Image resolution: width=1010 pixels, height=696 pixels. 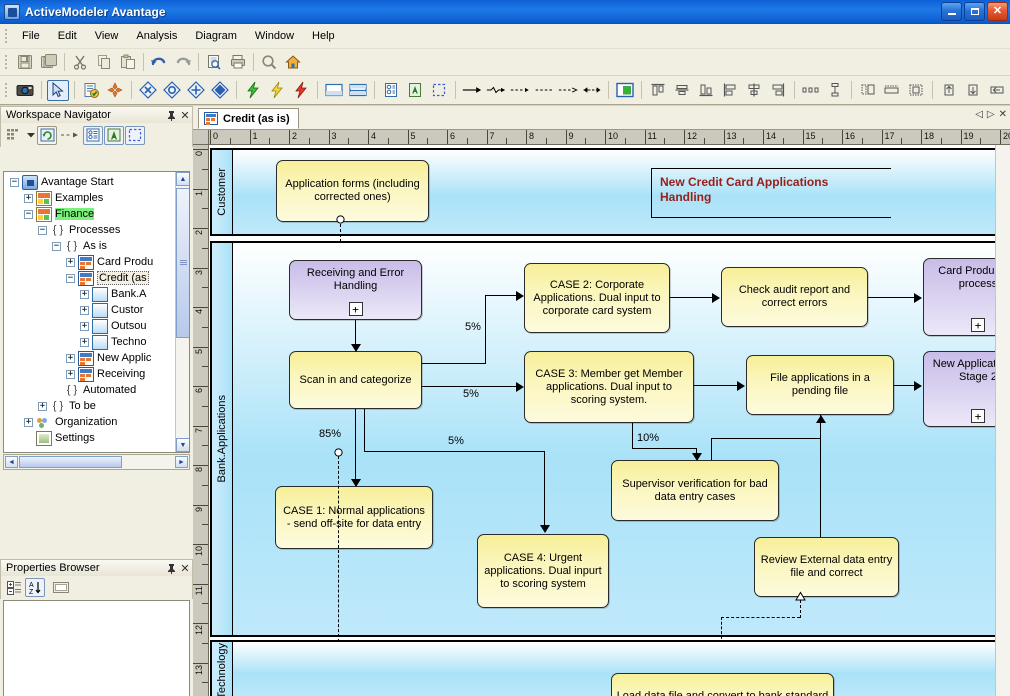 I want to click on size-height-icon, so click(x=916, y=90).